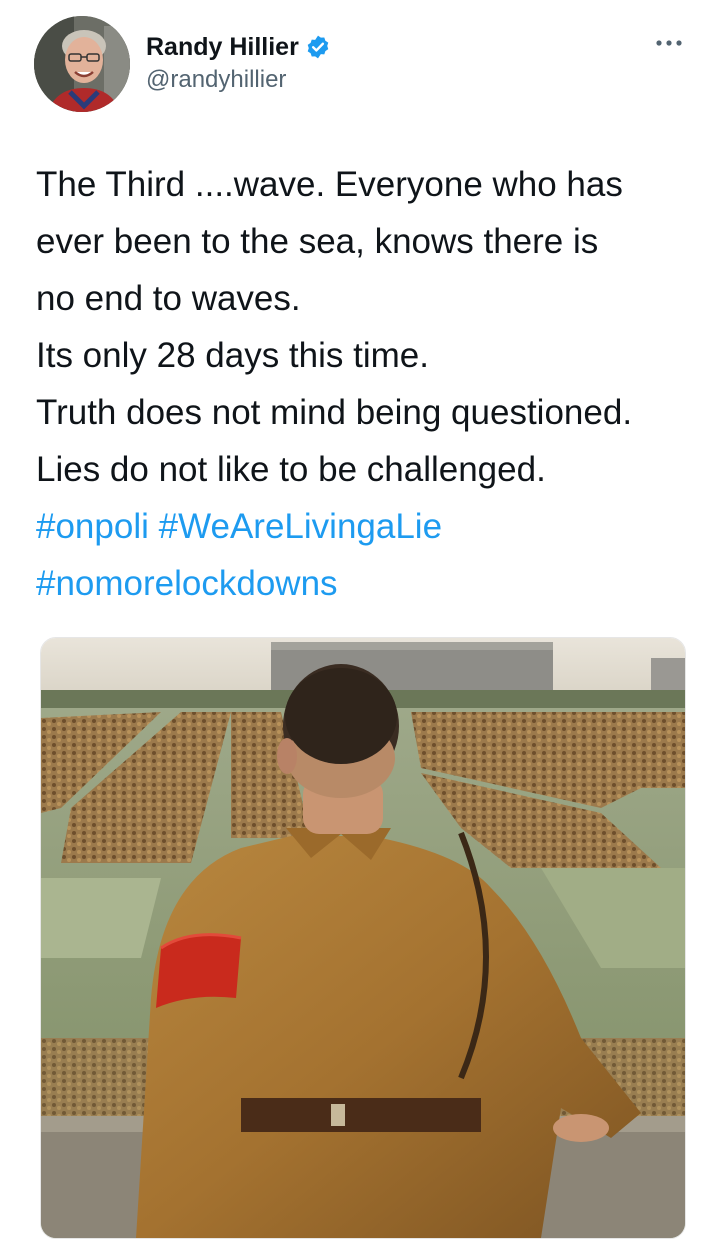 Image resolution: width=721 pixels, height=1239 pixels. I want to click on avatar-image, so click(82, 64).